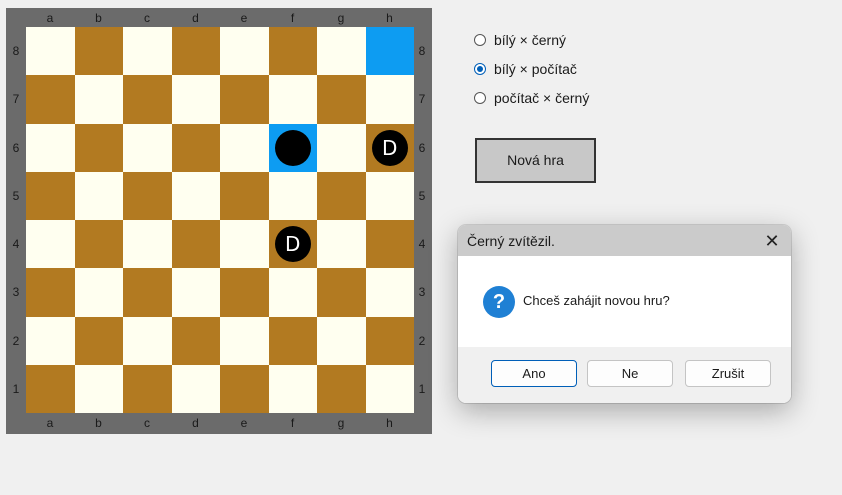  I want to click on square-d3, so click(195, 292).